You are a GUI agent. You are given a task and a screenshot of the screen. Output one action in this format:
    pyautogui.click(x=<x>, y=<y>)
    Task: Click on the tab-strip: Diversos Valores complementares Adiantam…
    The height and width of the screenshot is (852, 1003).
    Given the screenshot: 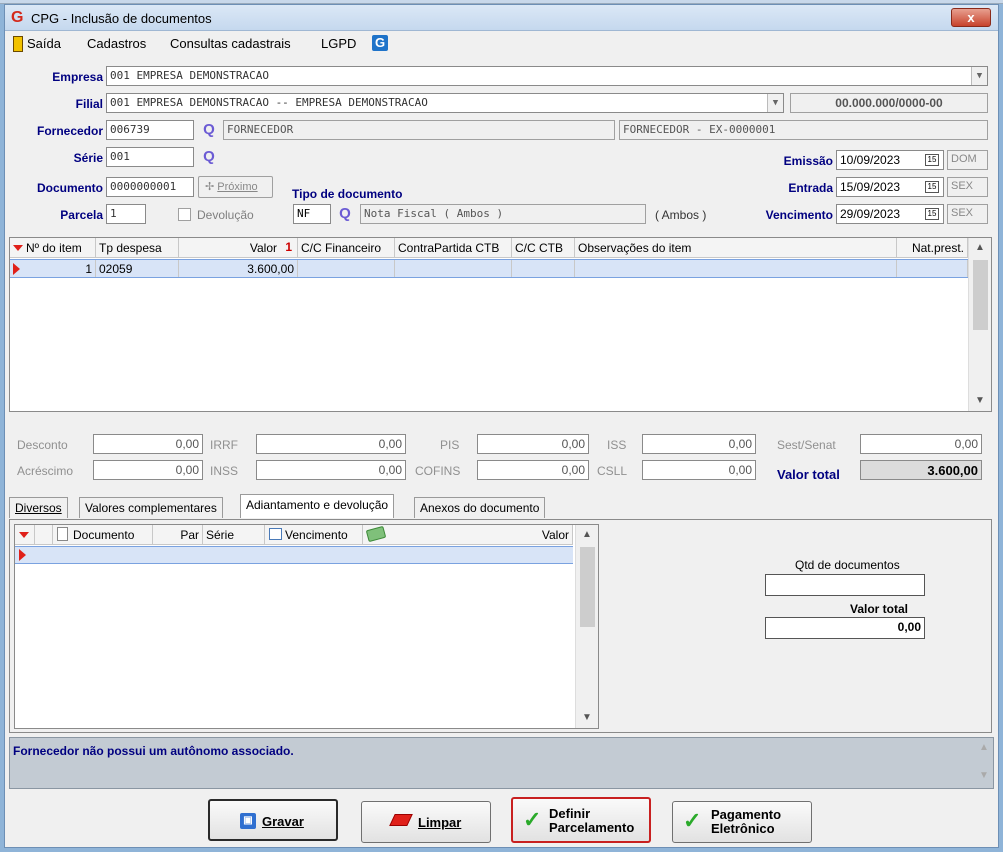 What is the action you would take?
    pyautogui.click(x=500, y=506)
    